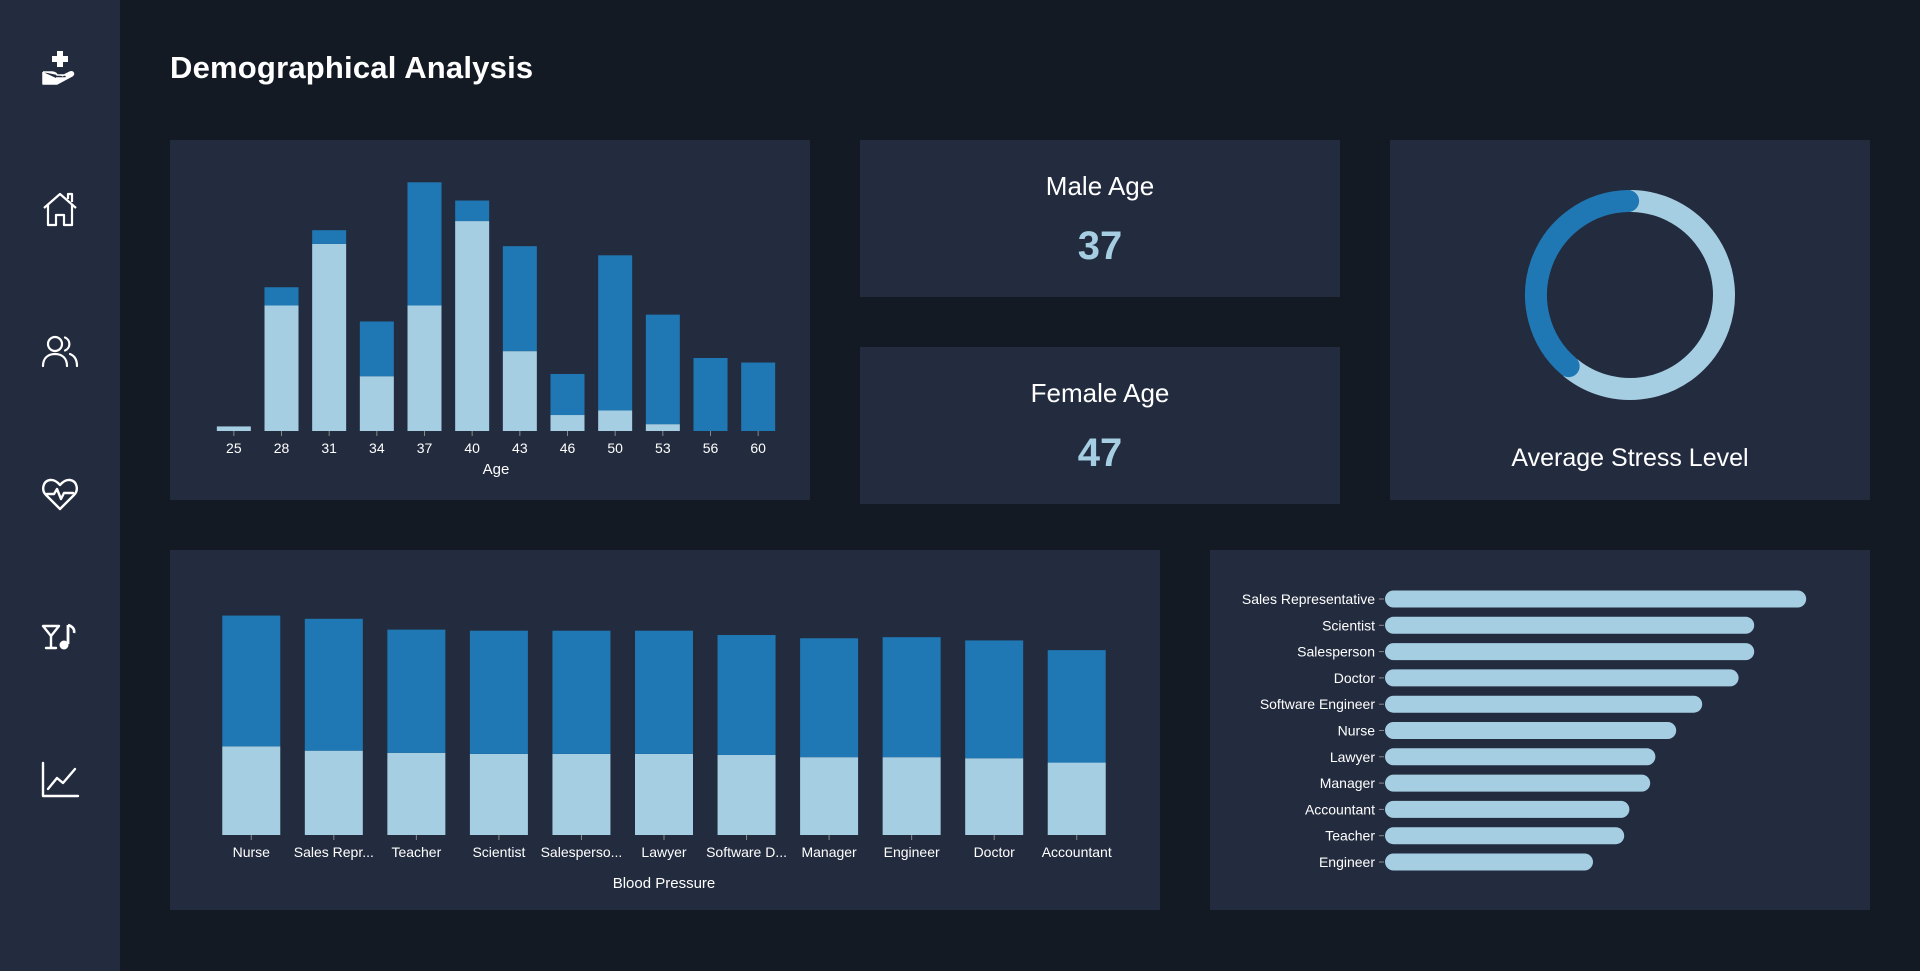 The width and height of the screenshot is (1920, 971). I want to click on male-age-card: Male Age 37, so click(1100, 218).